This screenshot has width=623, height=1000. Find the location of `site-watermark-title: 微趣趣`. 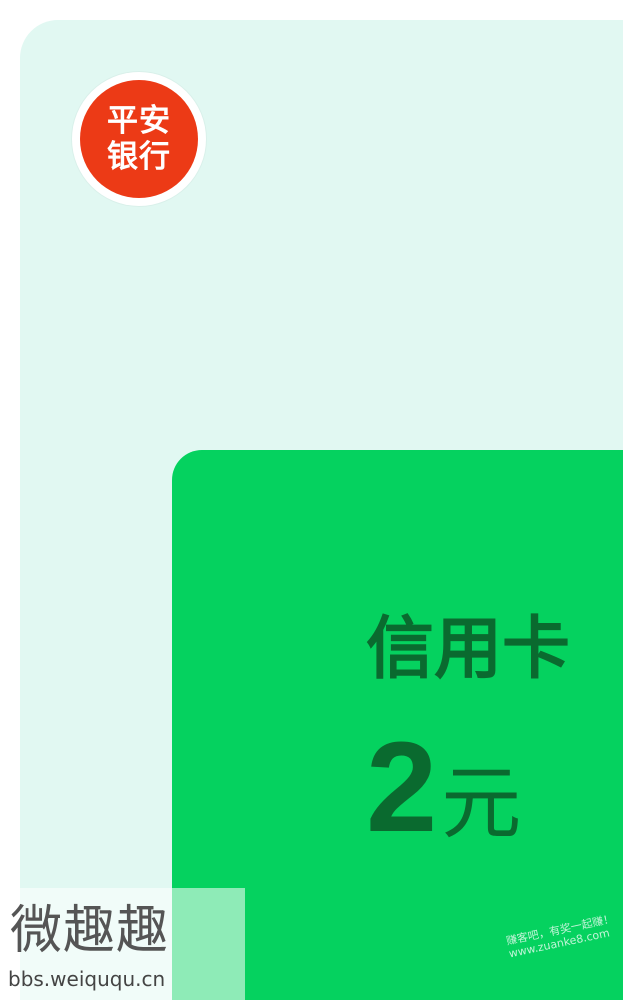

site-watermark-title: 微趣趣 is located at coordinates (90, 931).